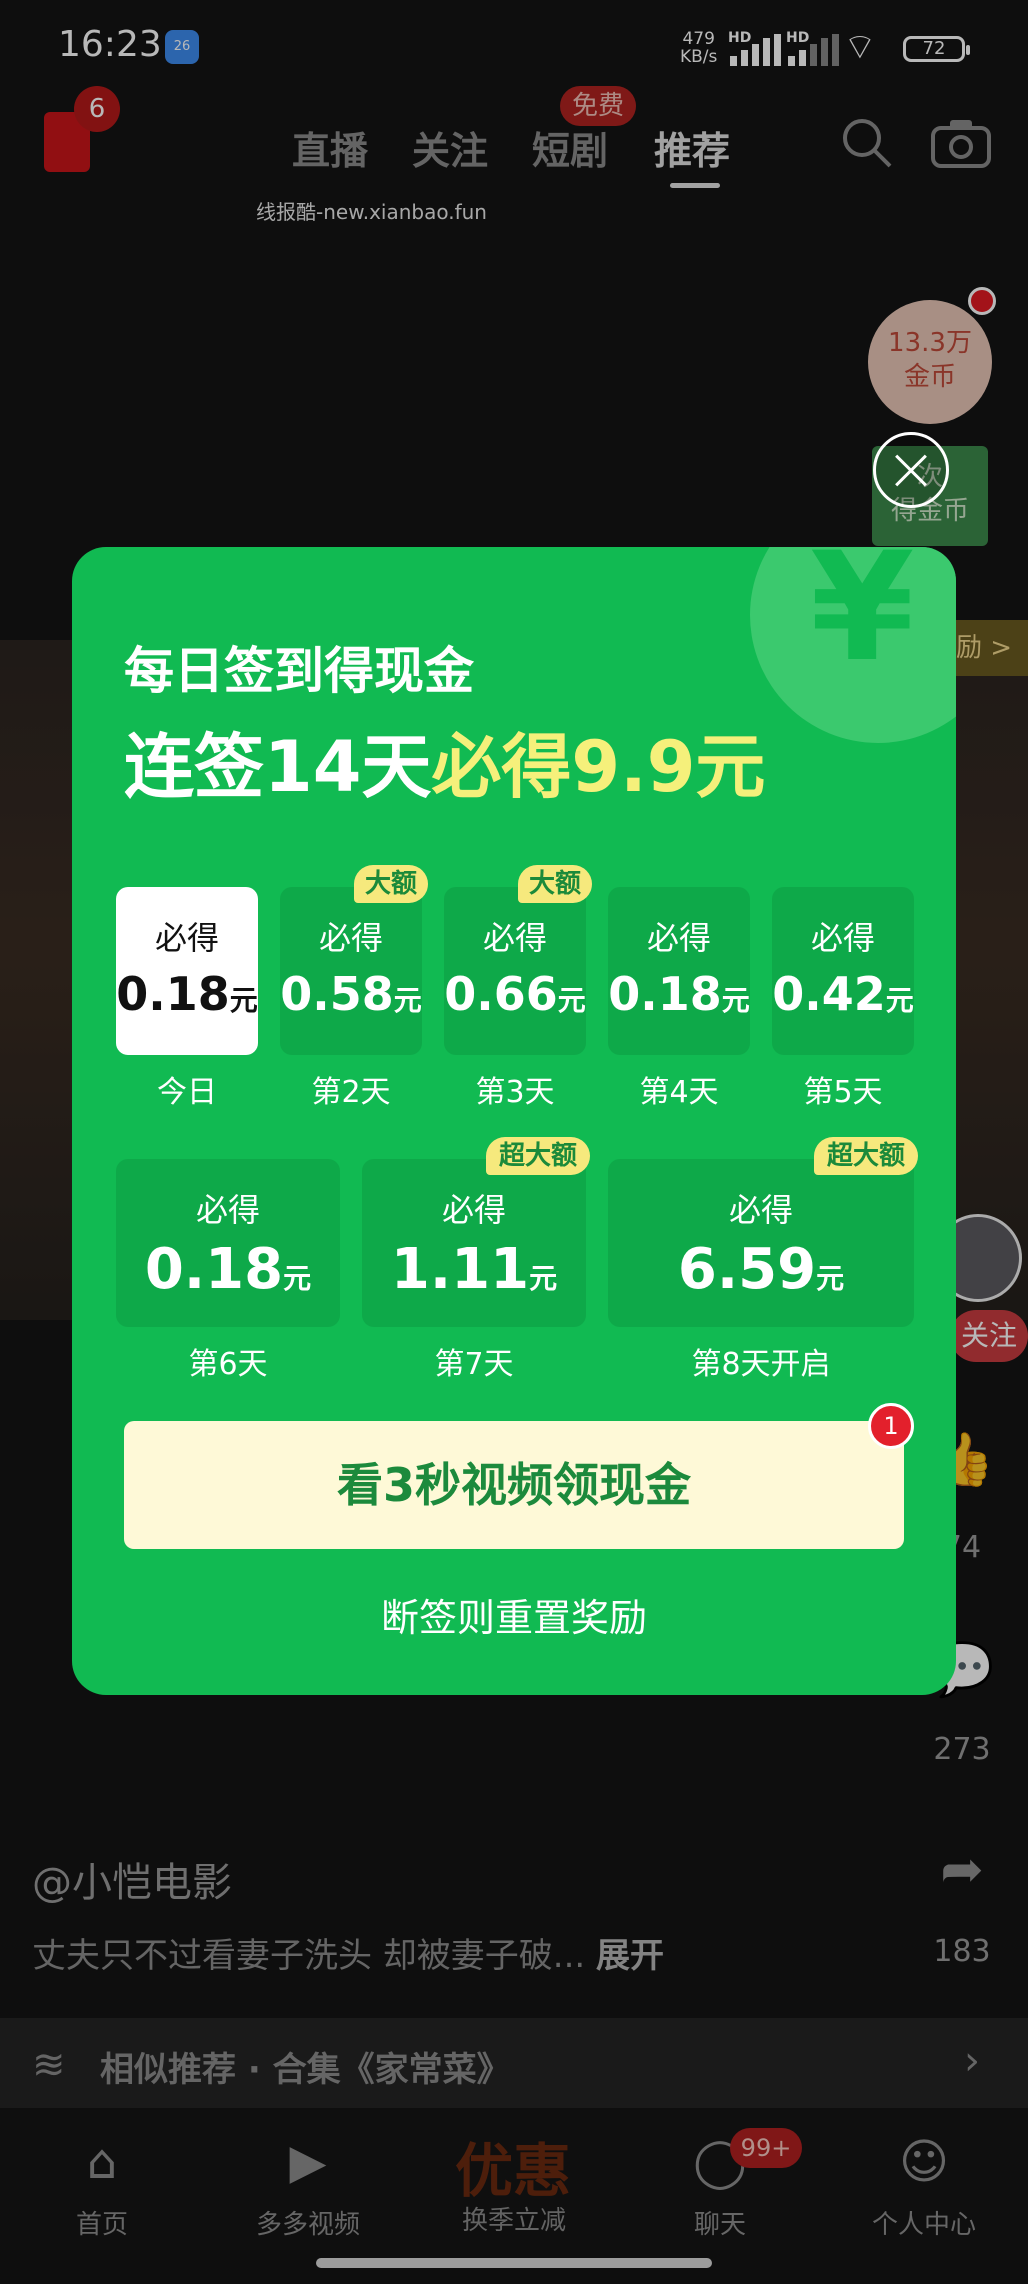 This screenshot has width=1028, height=2284. Describe the element at coordinates (351, 1092) in the screenshot. I see `day-label: 第2天` at that location.